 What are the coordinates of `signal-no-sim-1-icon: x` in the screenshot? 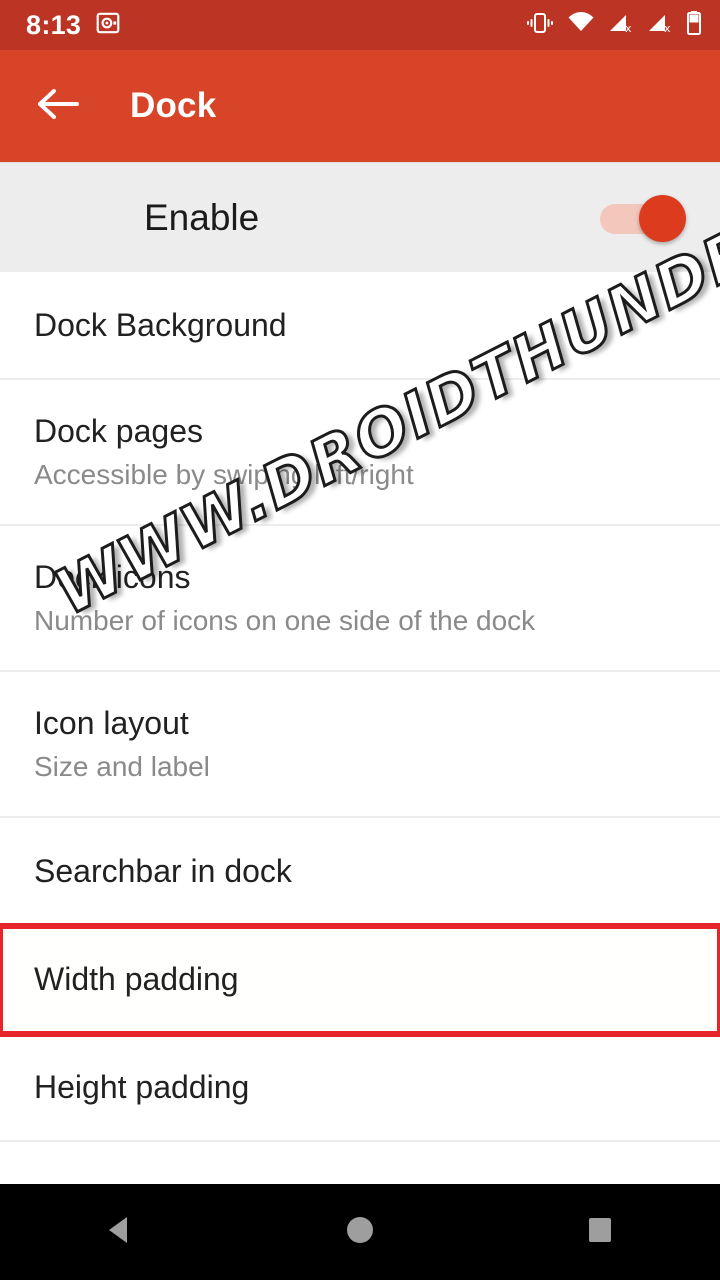 It's located at (621, 25).